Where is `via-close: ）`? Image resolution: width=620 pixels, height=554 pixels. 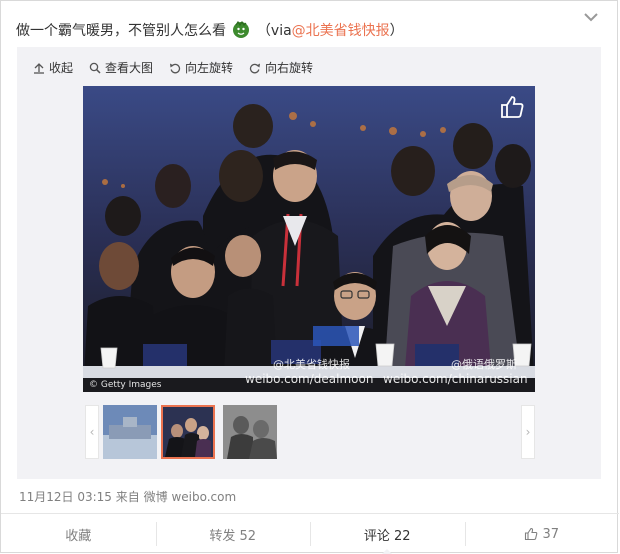 via-close: ） is located at coordinates (396, 31).